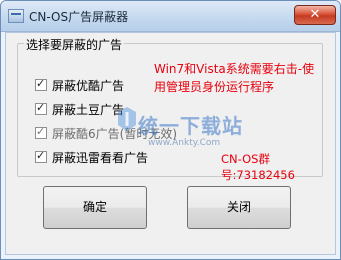 The image size is (341, 260). I want to click on checkbox-youku, so click(41, 84).